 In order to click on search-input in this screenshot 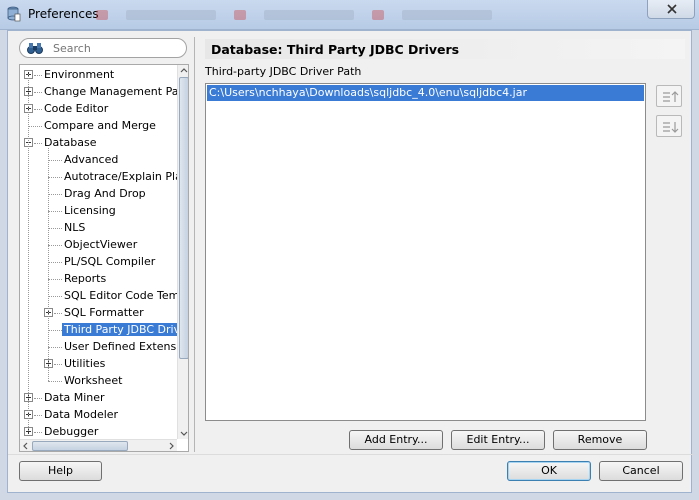, I will do `click(117, 48)`.